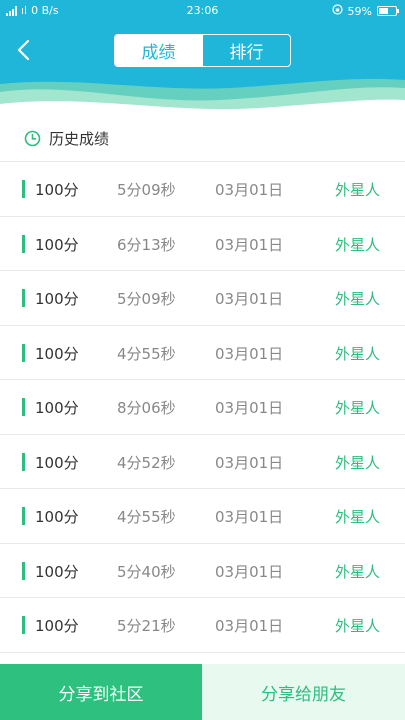 This screenshot has height=720, width=405. What do you see at coordinates (158, 50) in the screenshot?
I see `tab-score: 成绩` at bounding box center [158, 50].